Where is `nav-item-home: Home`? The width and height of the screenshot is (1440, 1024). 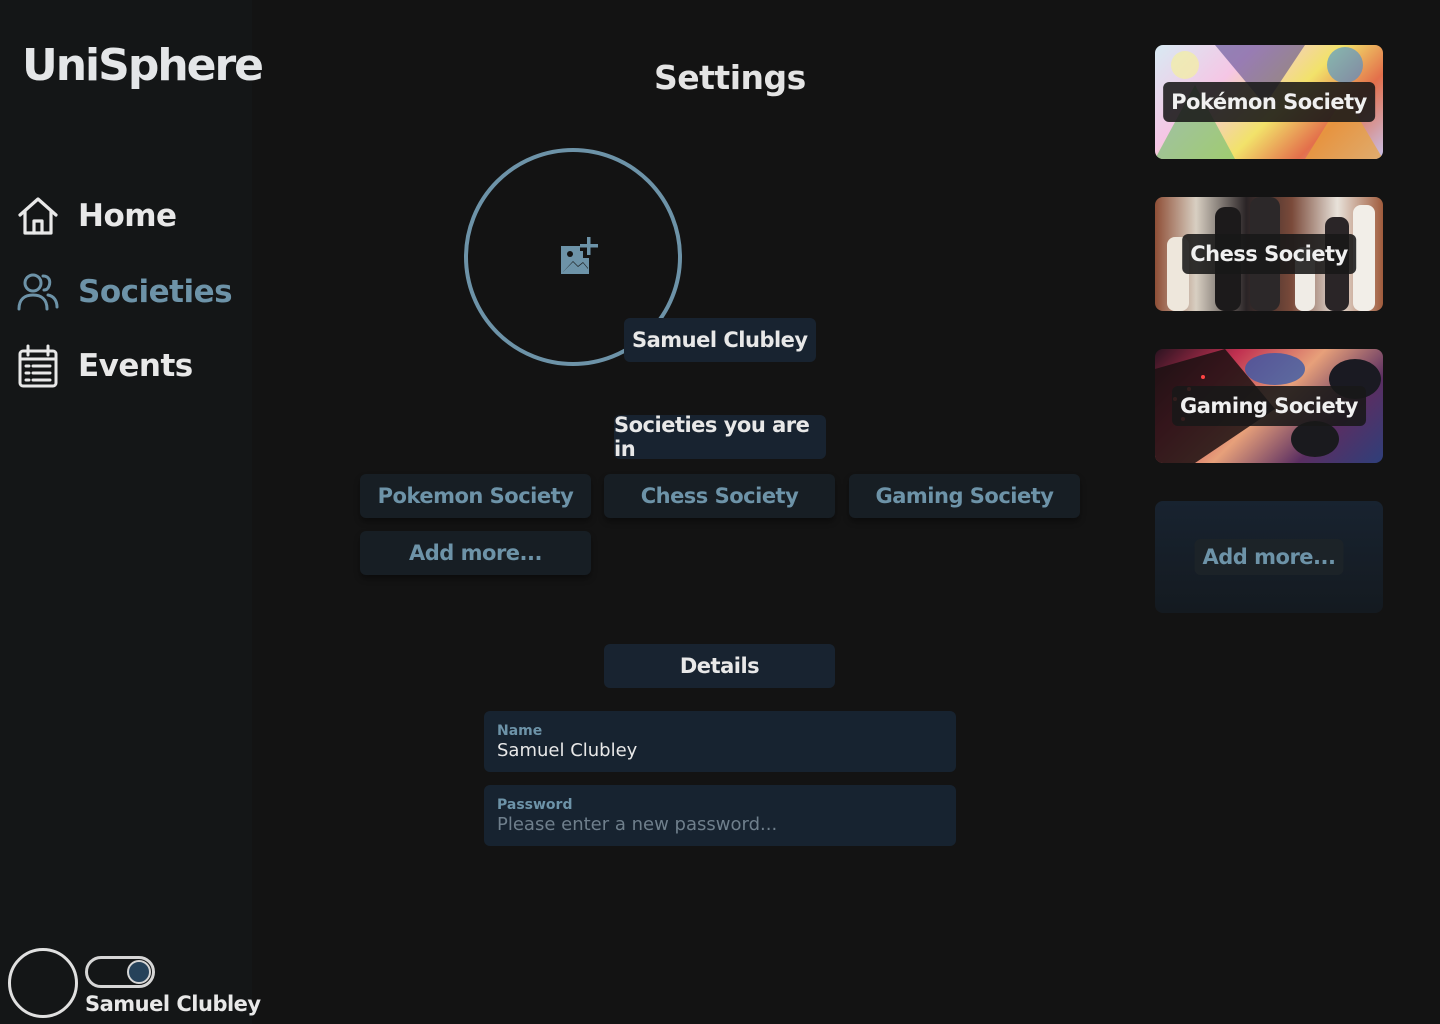 nav-item-home: Home is located at coordinates (96, 216).